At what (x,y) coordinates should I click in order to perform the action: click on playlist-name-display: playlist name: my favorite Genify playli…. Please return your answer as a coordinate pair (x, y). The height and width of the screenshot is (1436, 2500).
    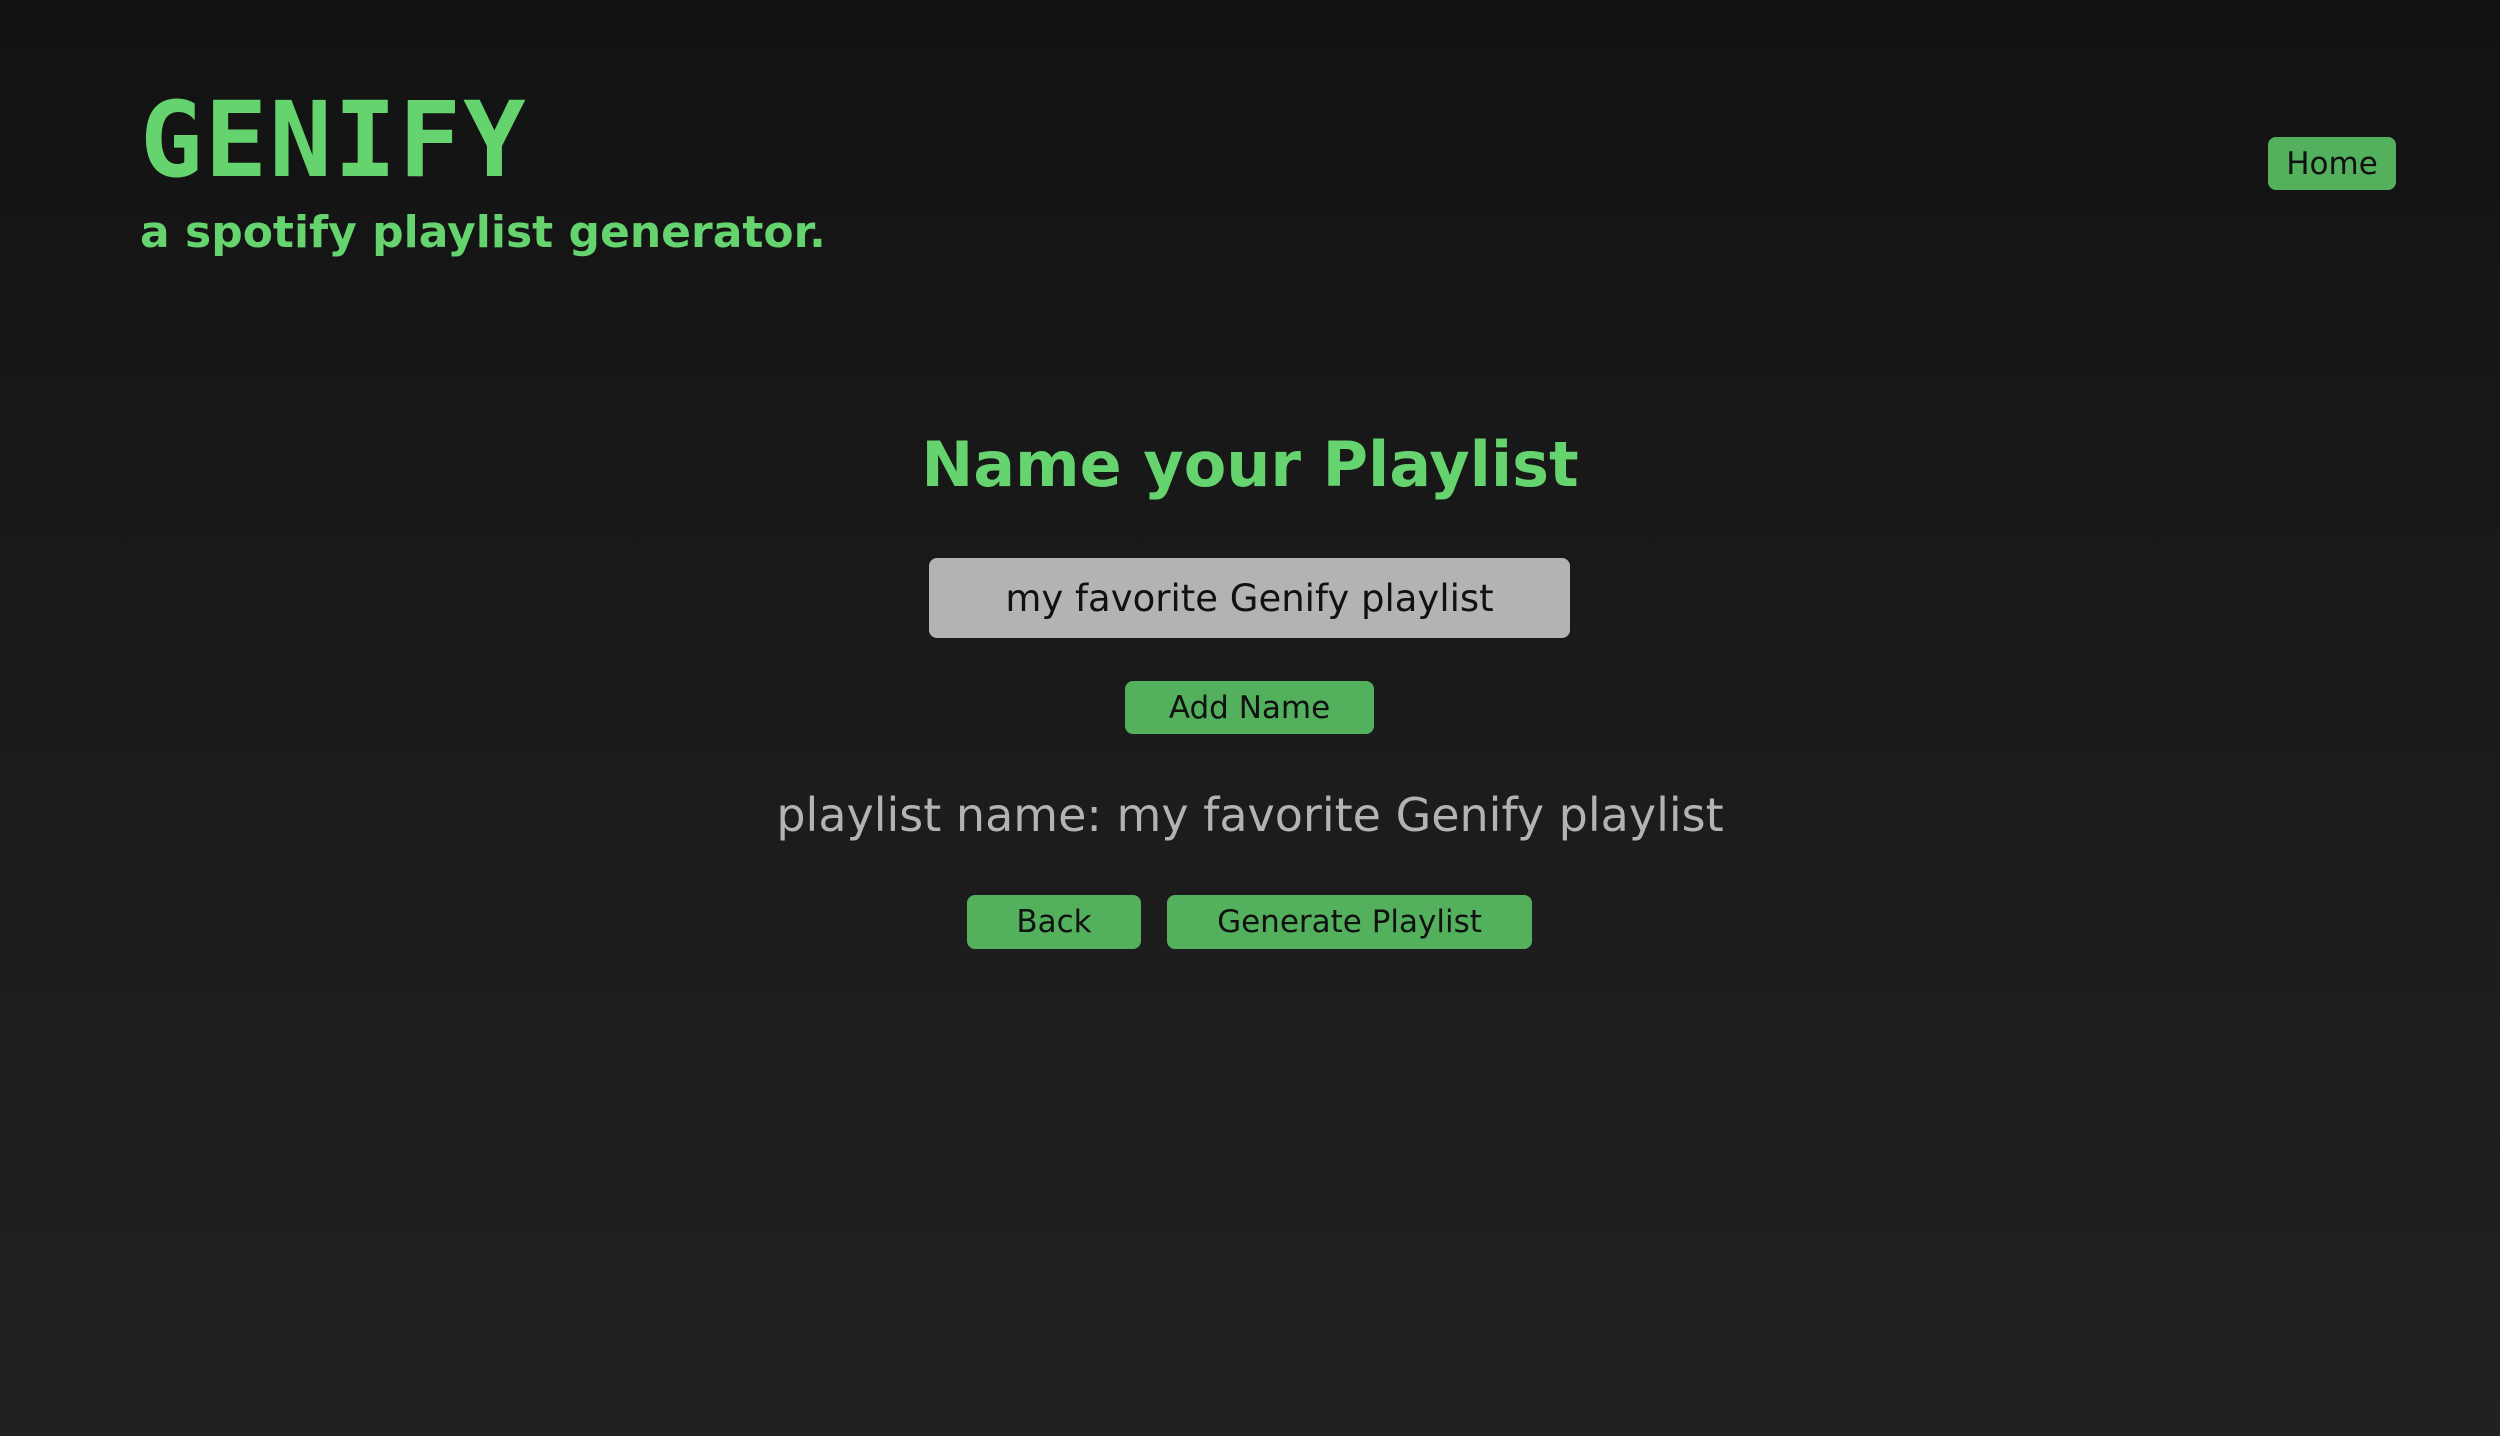
    Looking at the image, I should click on (1250, 815).